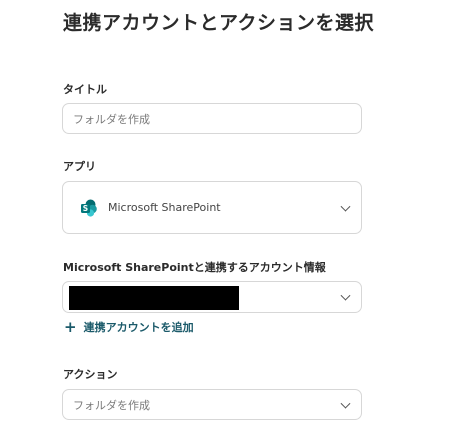 This screenshot has height=446, width=462. What do you see at coordinates (212, 404) in the screenshot?
I see `action-select: フォルダを作成` at bounding box center [212, 404].